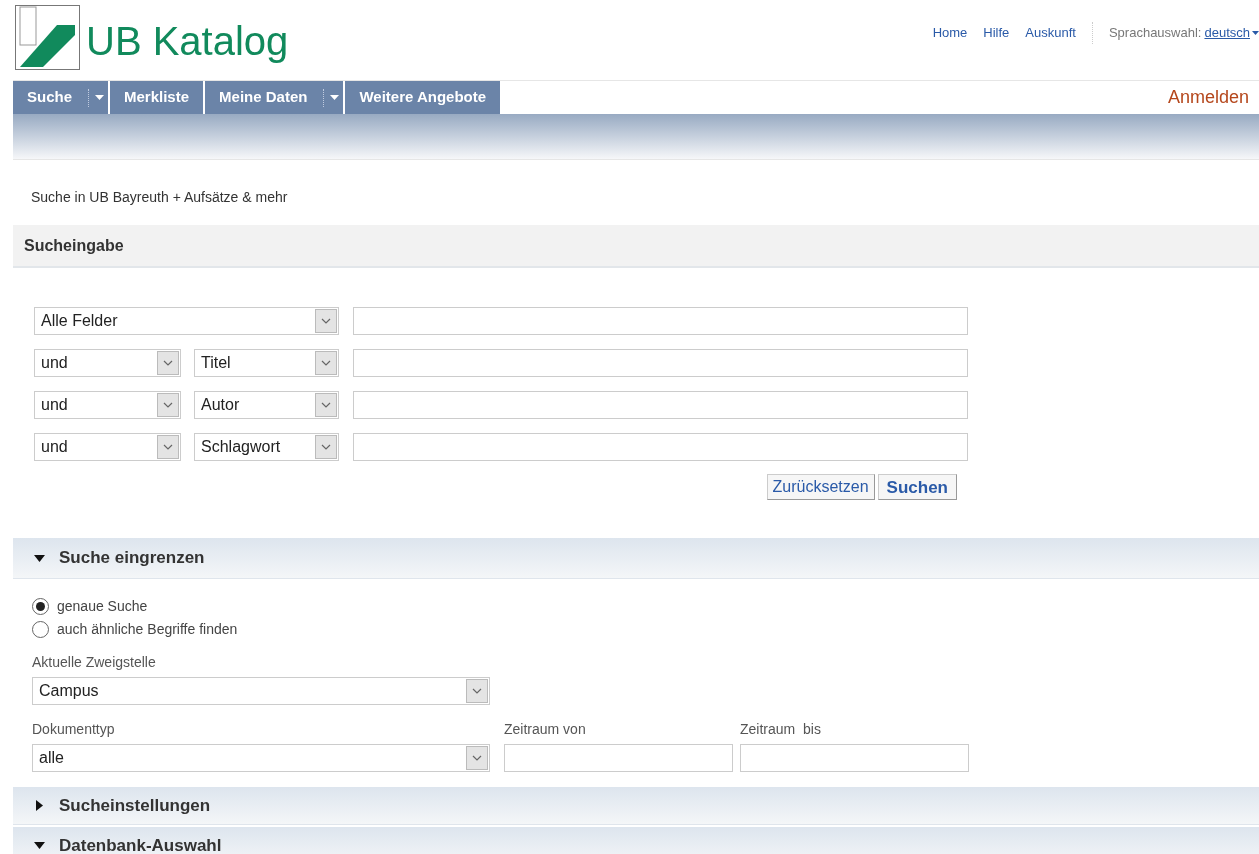  I want to click on expand-icon, so click(39, 805).